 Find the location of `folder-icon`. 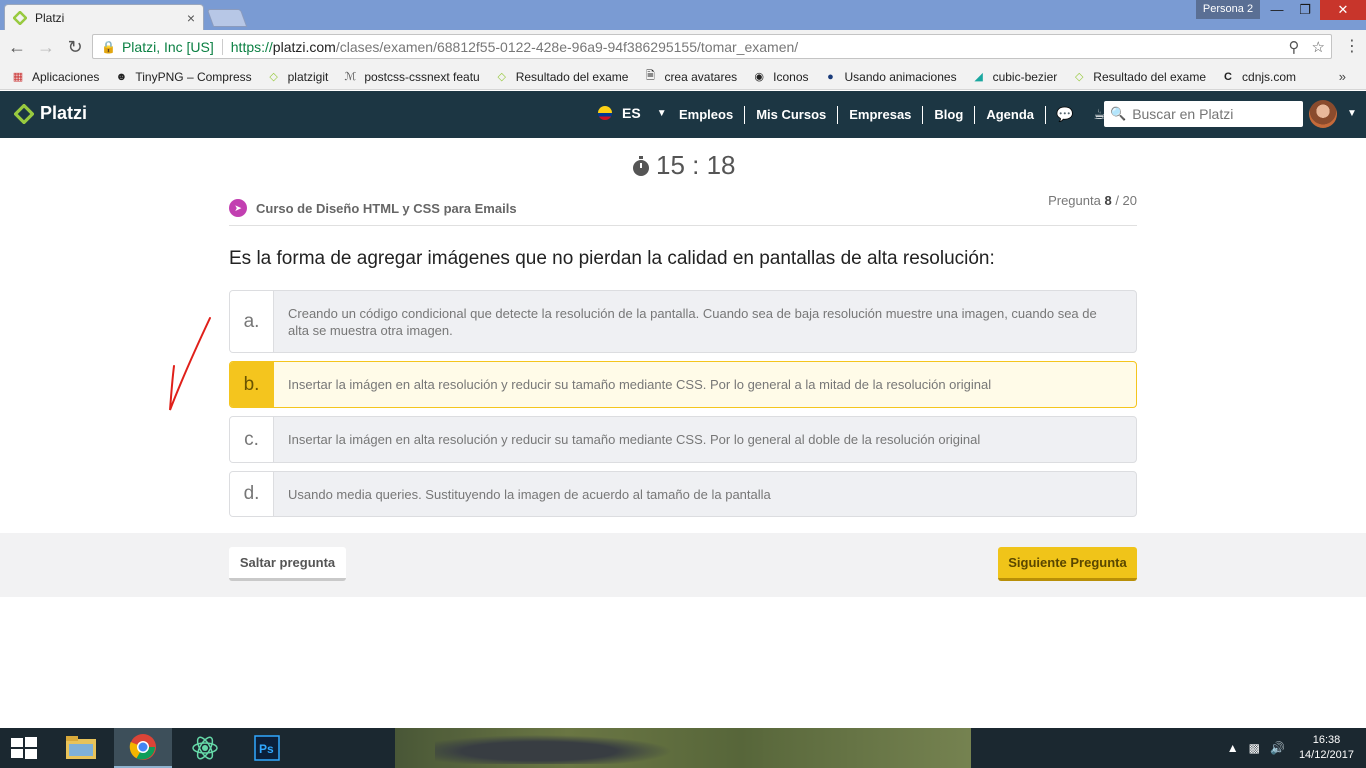

folder-icon is located at coordinates (81, 747).